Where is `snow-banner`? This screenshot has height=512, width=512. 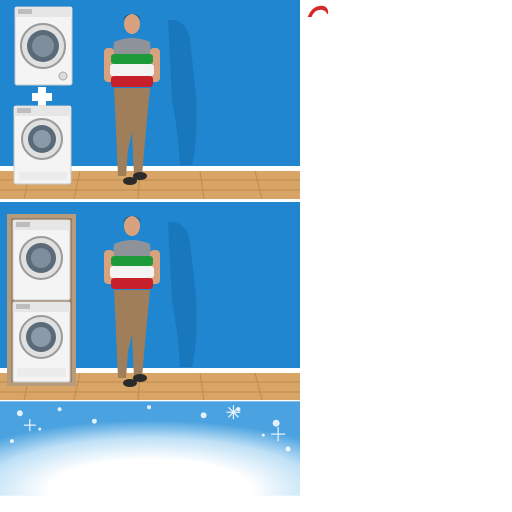
snow-banner is located at coordinates (151, 448).